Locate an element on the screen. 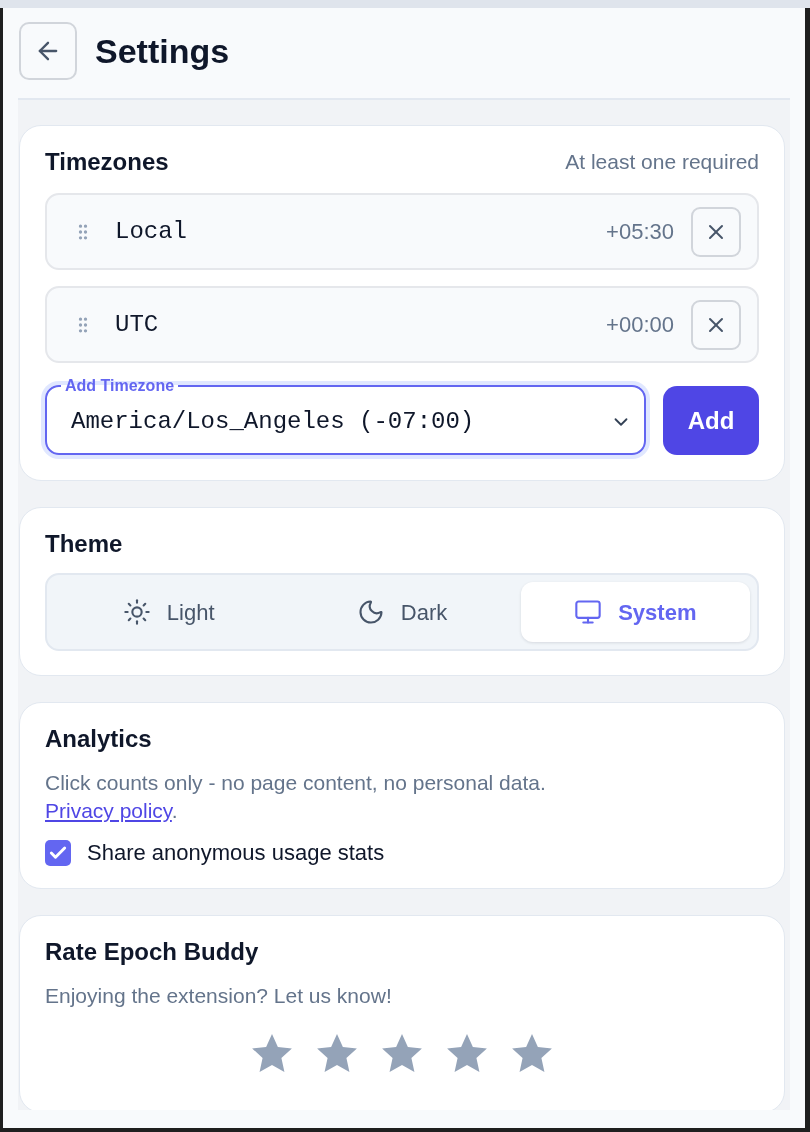  section-title: Analytics is located at coordinates (99, 739).